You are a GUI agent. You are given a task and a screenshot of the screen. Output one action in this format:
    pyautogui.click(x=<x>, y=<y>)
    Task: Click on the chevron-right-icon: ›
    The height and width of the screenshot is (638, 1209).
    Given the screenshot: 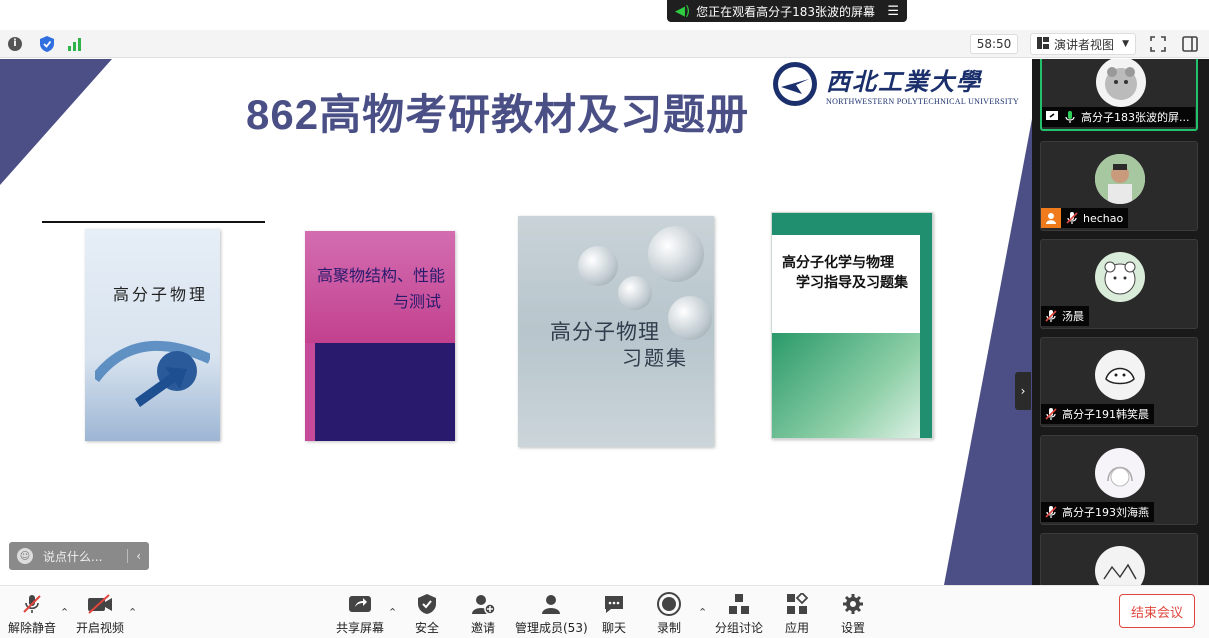 What is the action you would take?
    pyautogui.click(x=1023, y=391)
    